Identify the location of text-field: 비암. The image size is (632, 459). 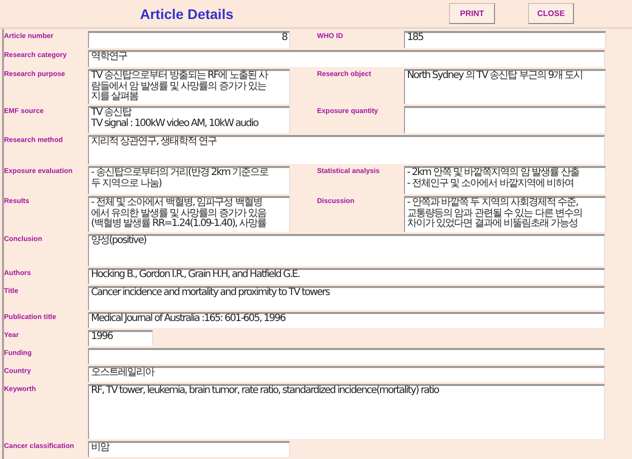
(189, 449).